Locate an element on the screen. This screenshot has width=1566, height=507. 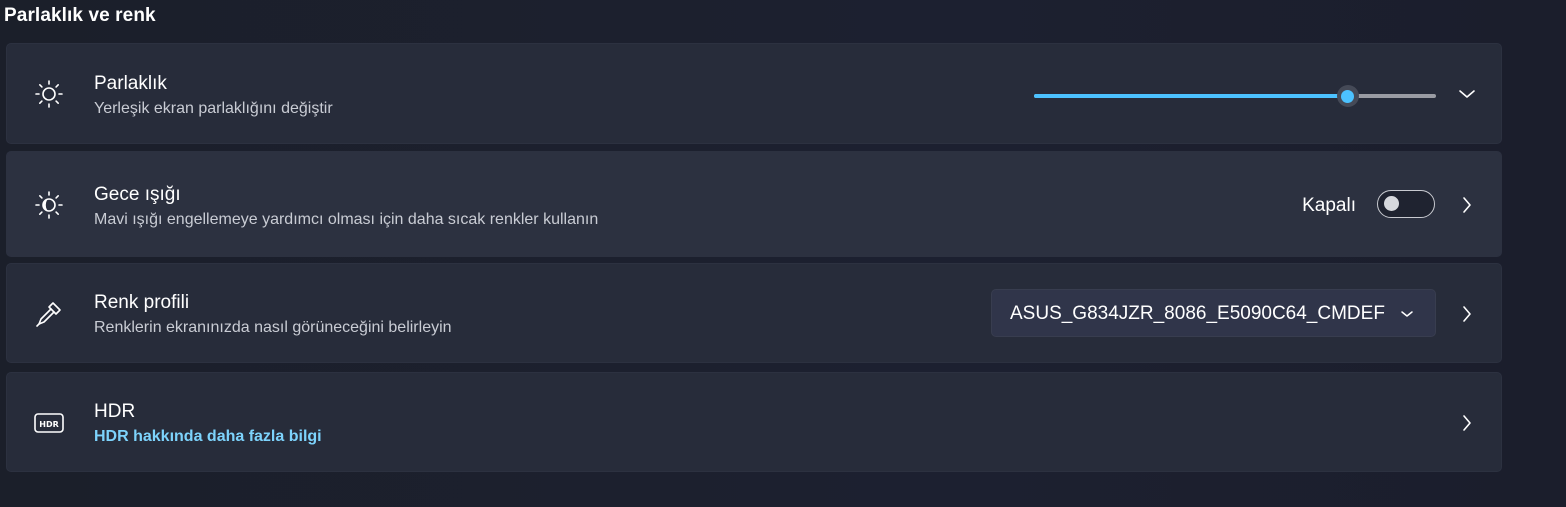
night-light-title: Gece ışığı is located at coordinates (137, 194).